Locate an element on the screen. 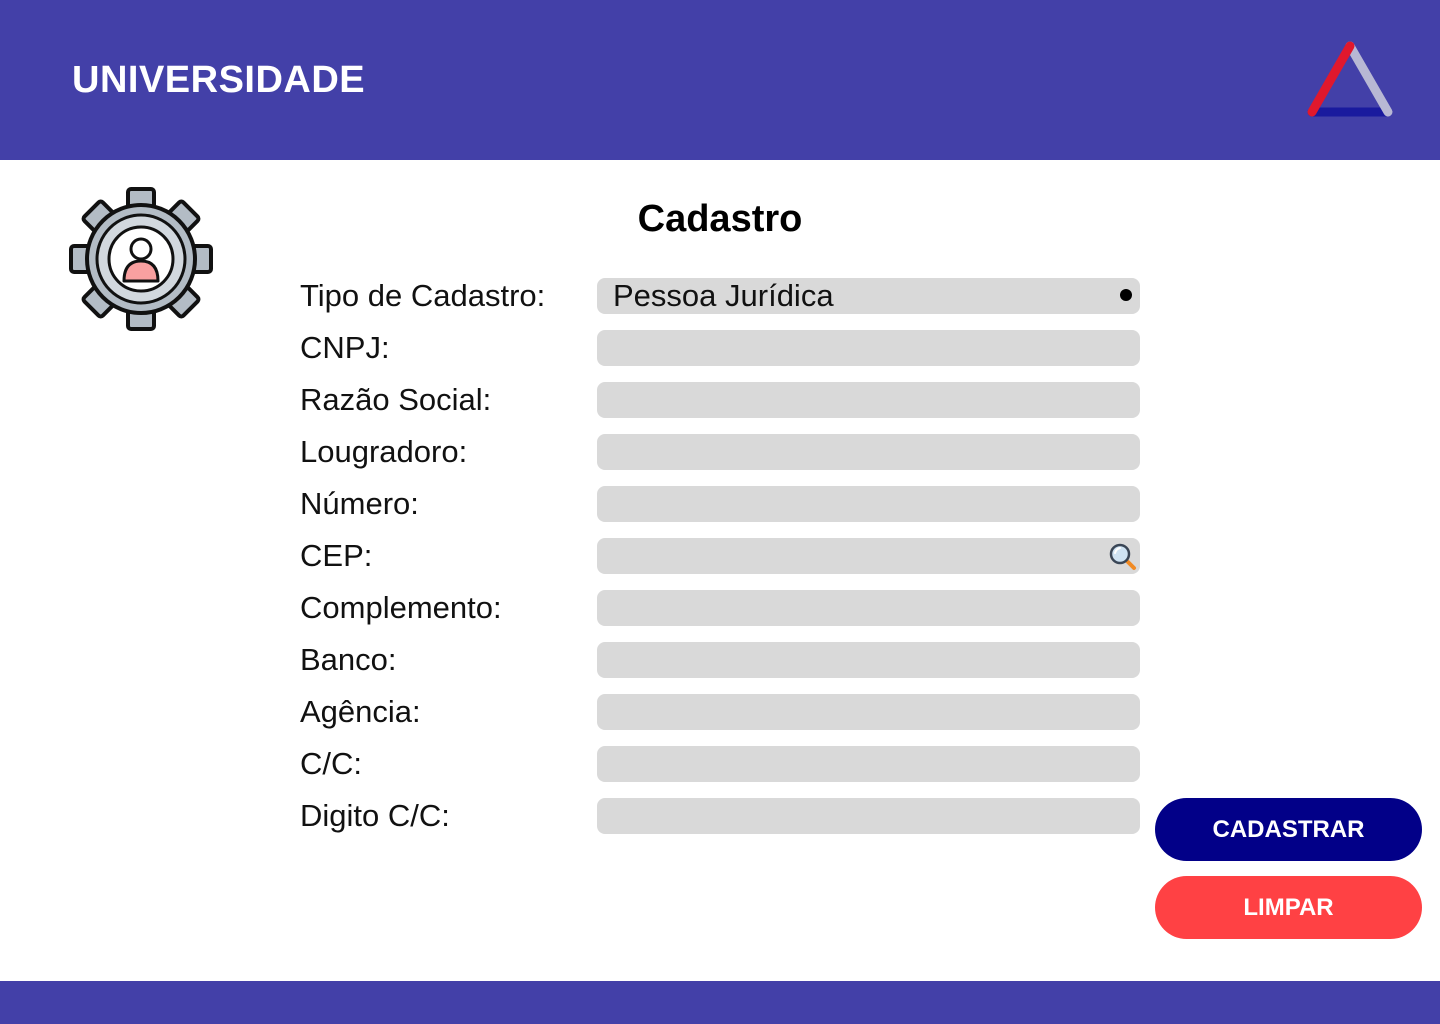  label-digito-conta: Digito C/C: is located at coordinates (375, 815).